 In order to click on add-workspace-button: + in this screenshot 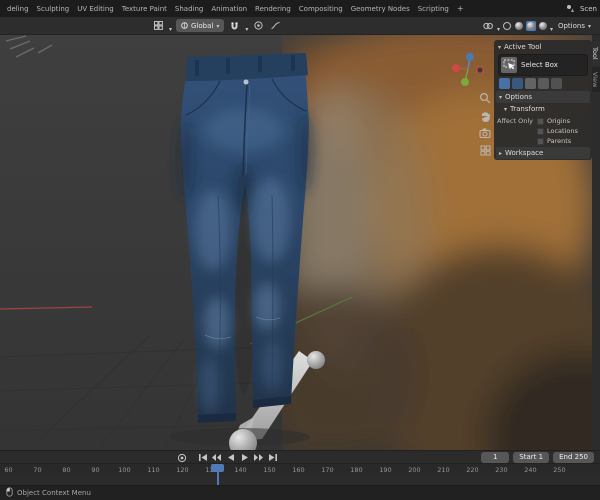, I will do `click(460, 8)`.